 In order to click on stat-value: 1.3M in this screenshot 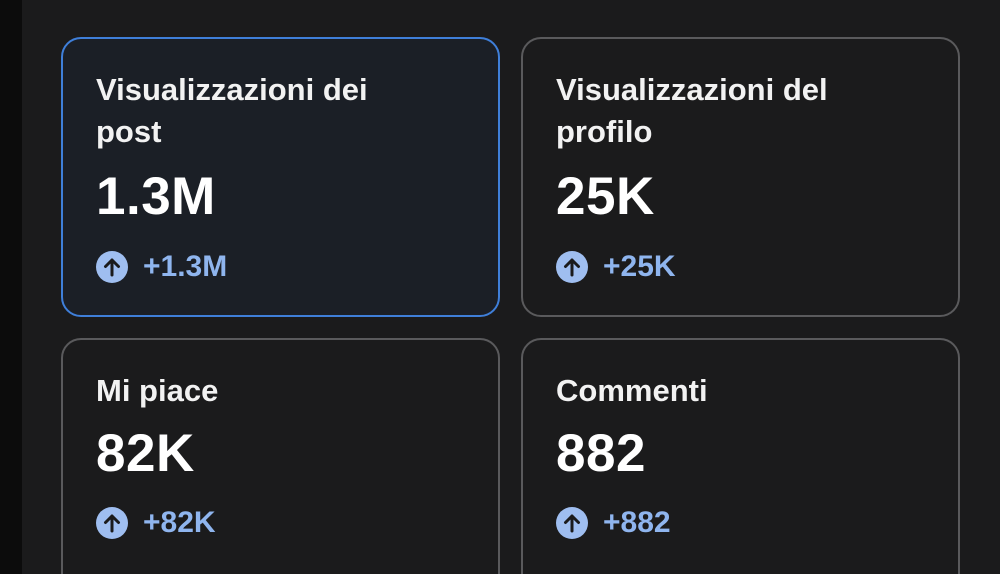, I will do `click(156, 196)`.